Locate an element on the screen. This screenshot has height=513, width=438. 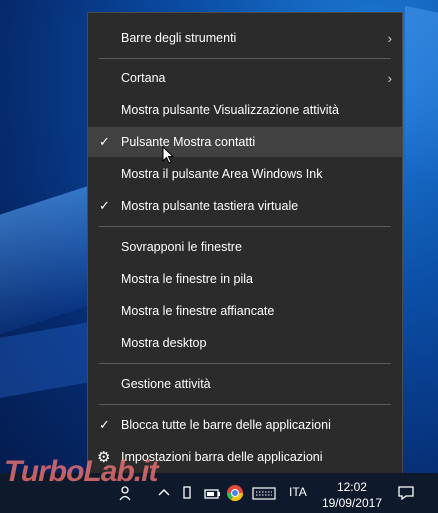
action-center-icon is located at coordinates (406, 493).